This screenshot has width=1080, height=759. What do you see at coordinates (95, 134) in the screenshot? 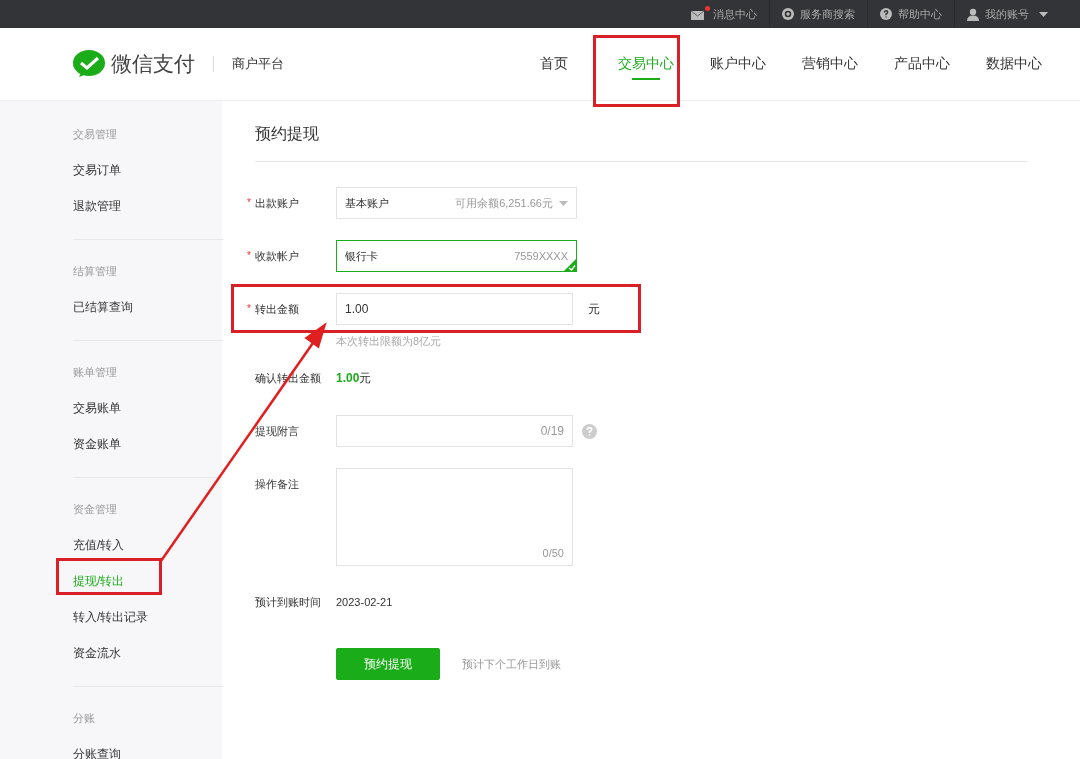
I see `sidebar-group-title: 交易管理` at bounding box center [95, 134].